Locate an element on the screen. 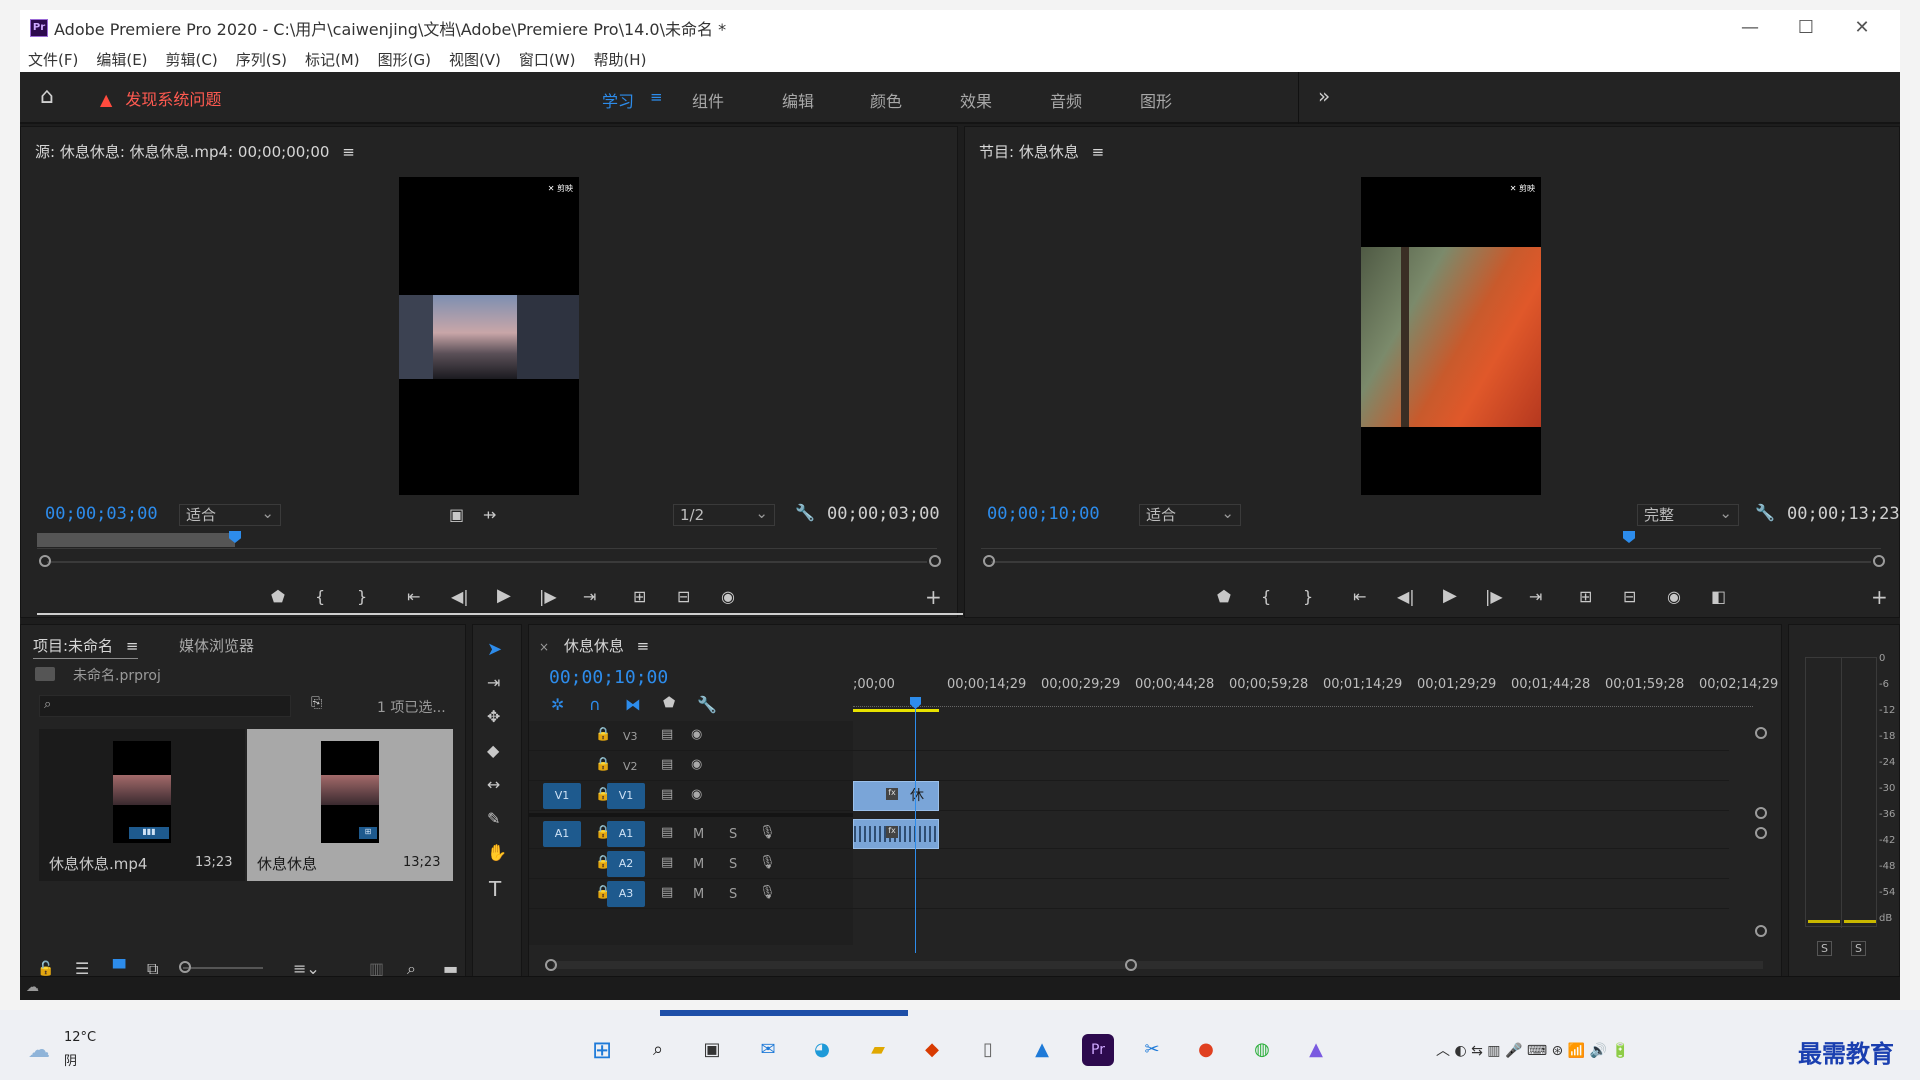 The height and width of the screenshot is (1080, 1920). track-target-a1: A1 is located at coordinates (626, 834).